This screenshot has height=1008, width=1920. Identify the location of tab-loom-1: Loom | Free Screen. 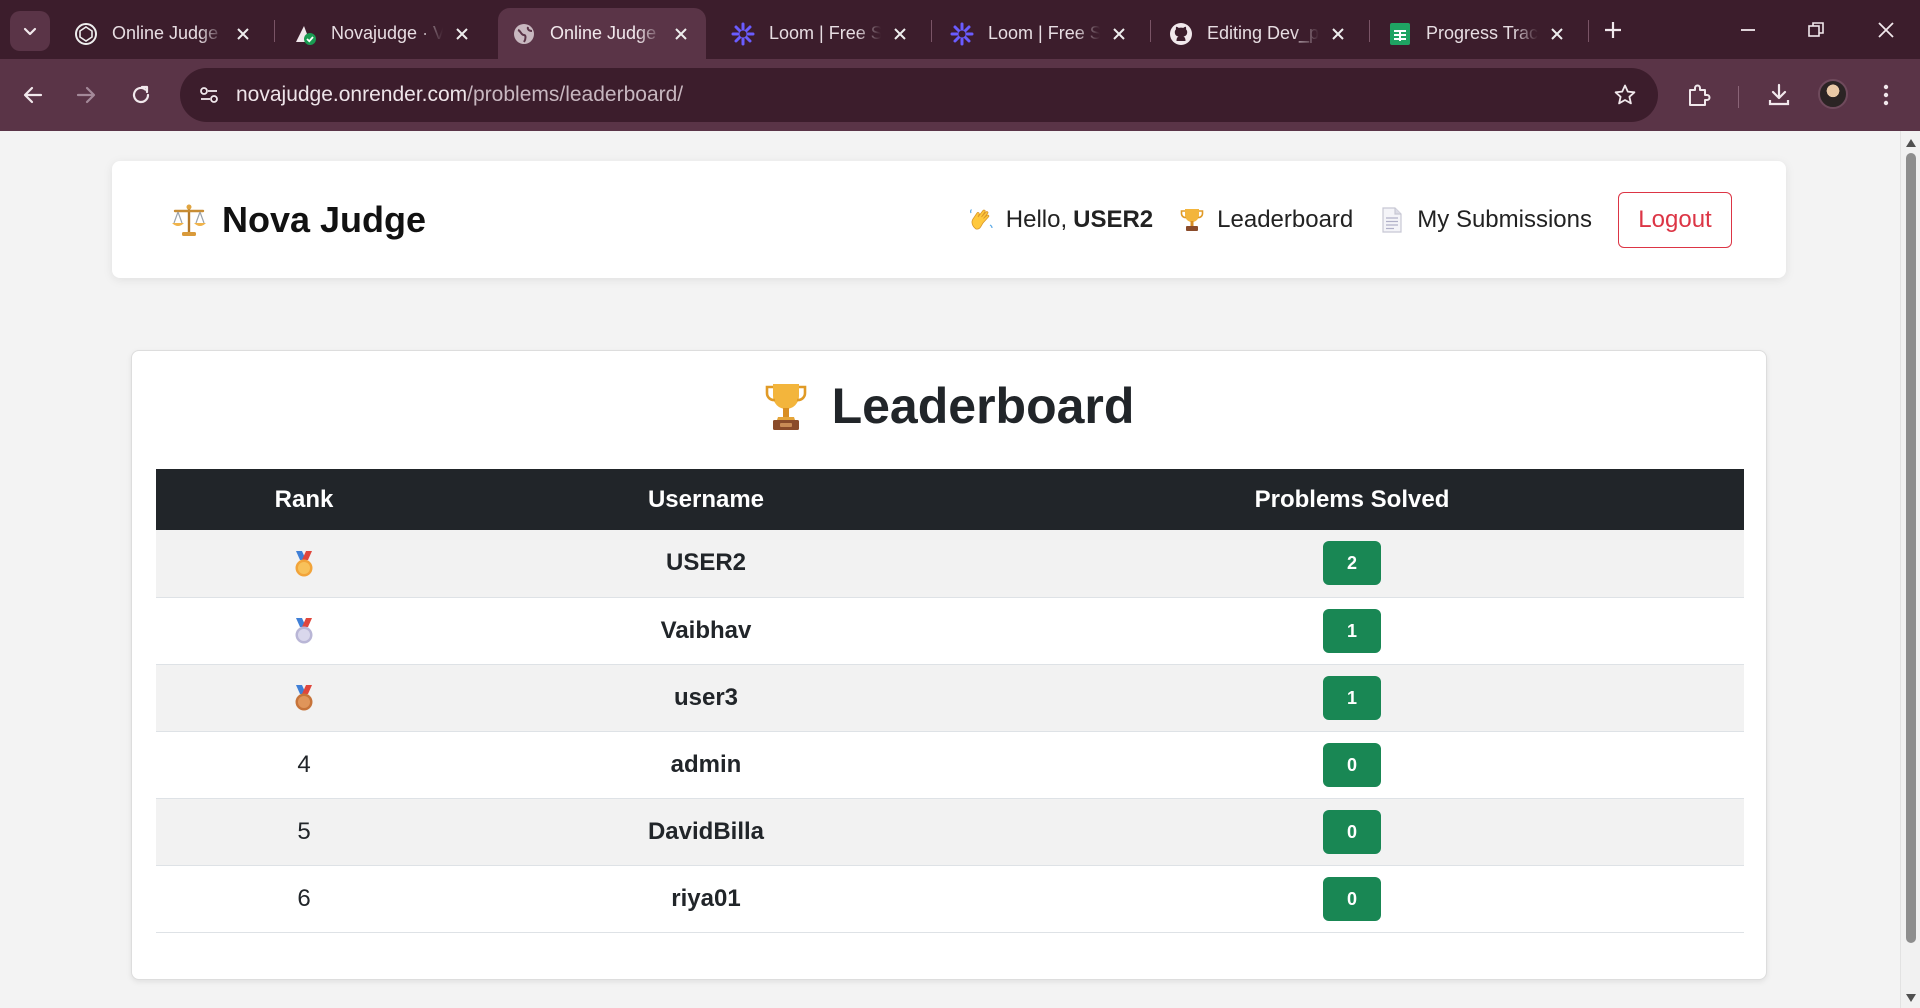
(821, 33).